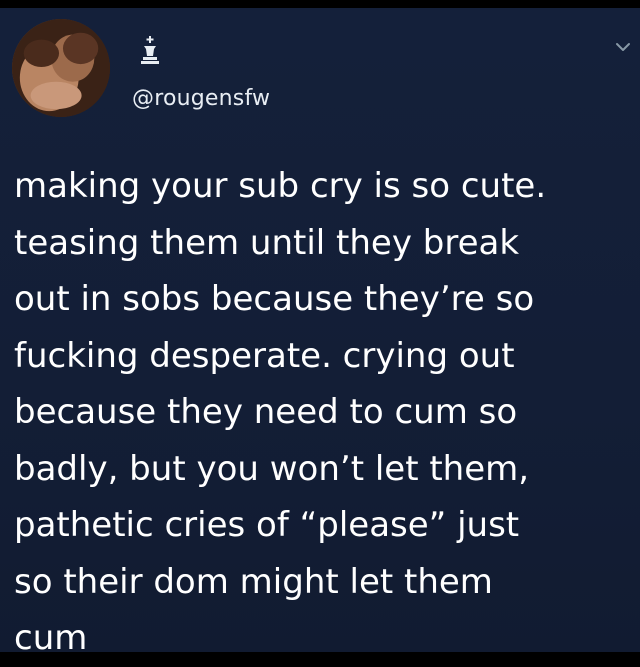 This screenshot has width=640, height=667. What do you see at coordinates (264, 355) in the screenshot?
I see `tweet-text-line: fucking desperate. crying out` at bounding box center [264, 355].